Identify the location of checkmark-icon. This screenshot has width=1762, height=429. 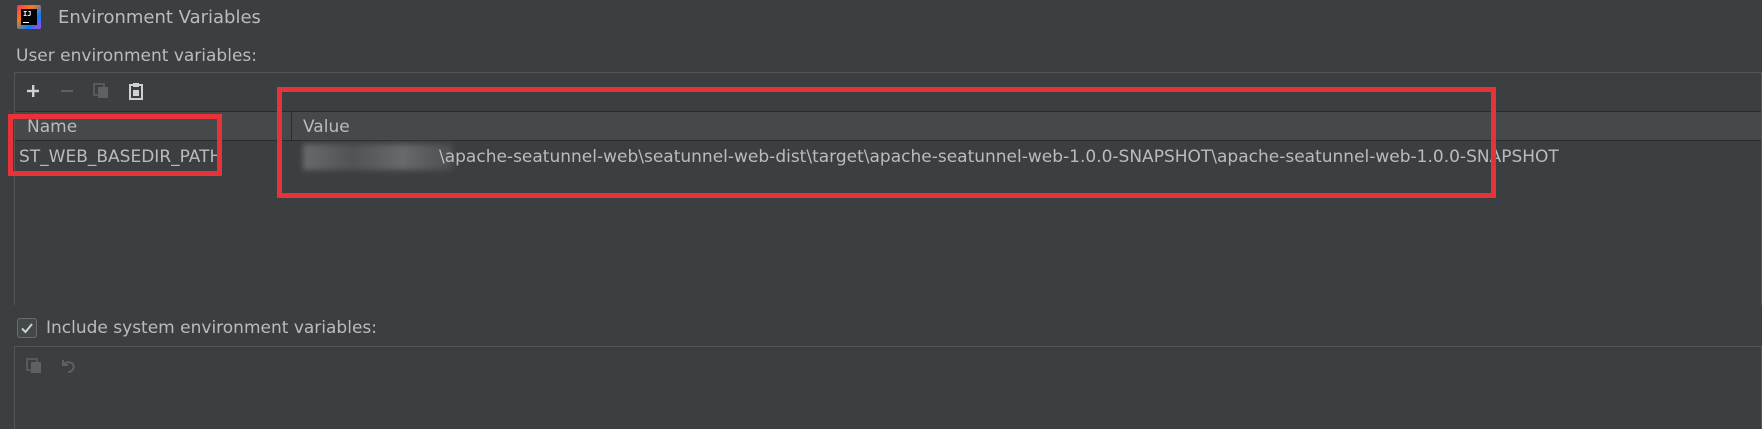
(27, 328).